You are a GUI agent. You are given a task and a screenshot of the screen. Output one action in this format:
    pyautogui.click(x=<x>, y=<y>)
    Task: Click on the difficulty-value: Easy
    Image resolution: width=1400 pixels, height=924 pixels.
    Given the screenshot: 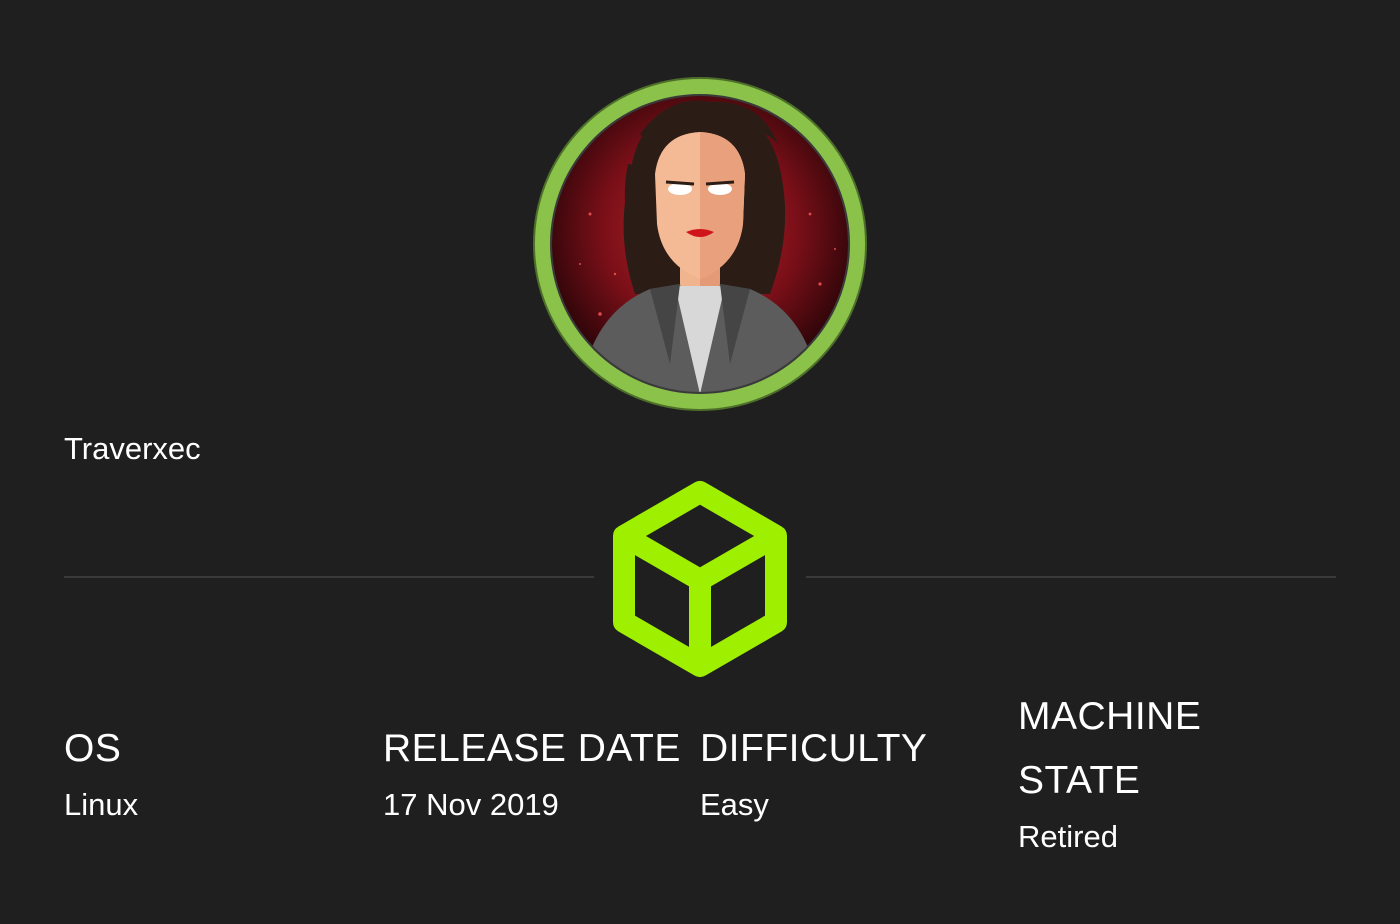 What is the action you would take?
    pyautogui.click(x=734, y=804)
    